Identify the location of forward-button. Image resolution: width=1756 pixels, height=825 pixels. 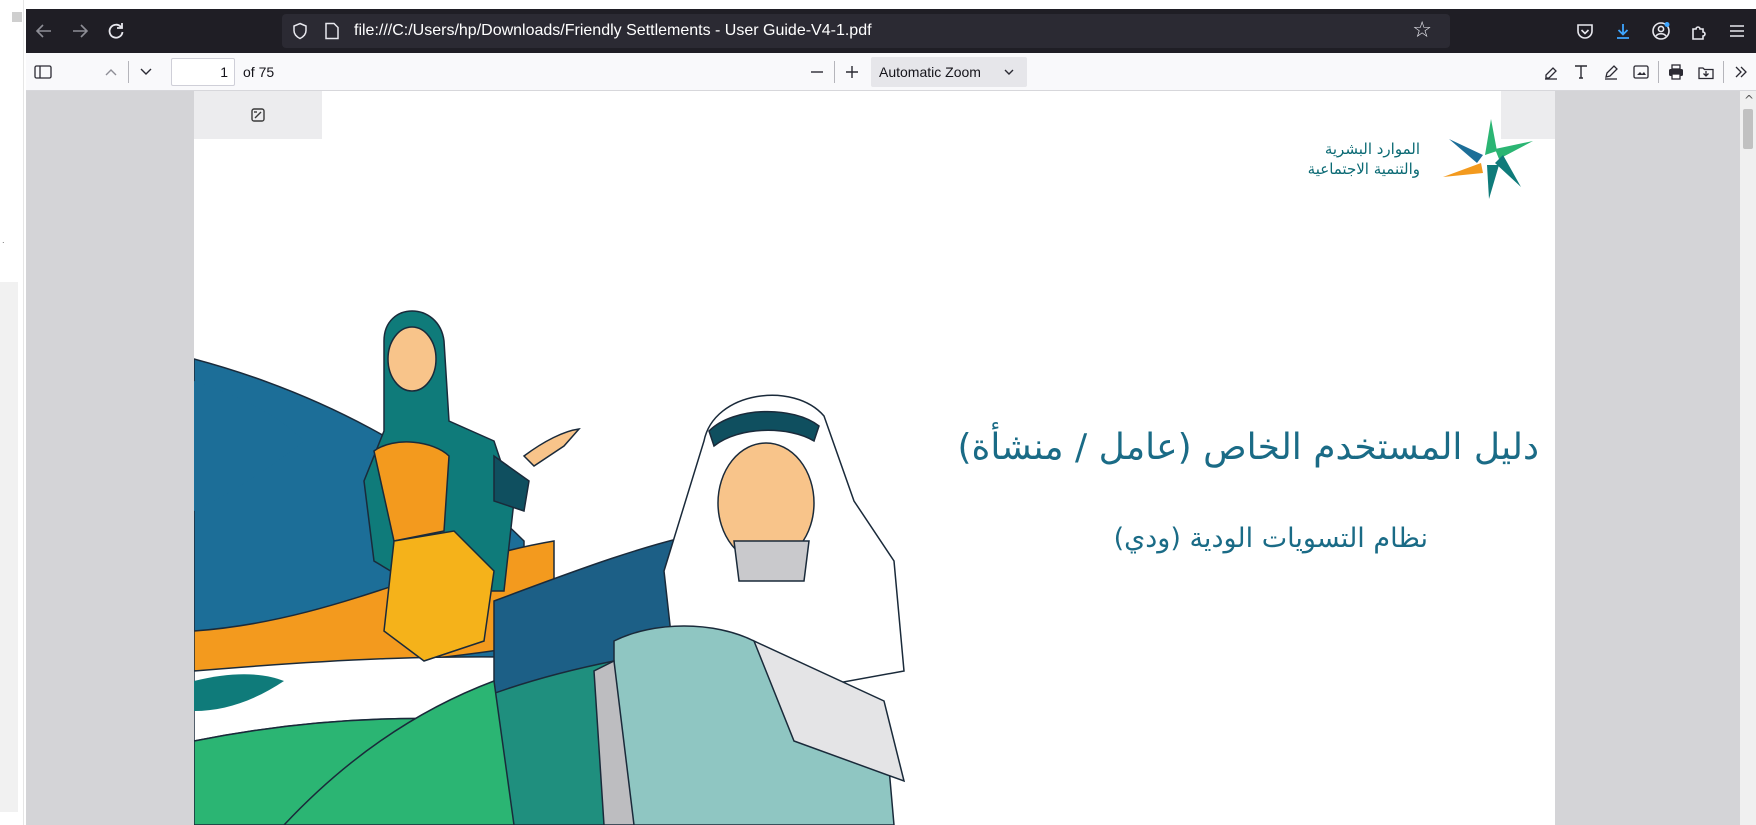
(80, 31).